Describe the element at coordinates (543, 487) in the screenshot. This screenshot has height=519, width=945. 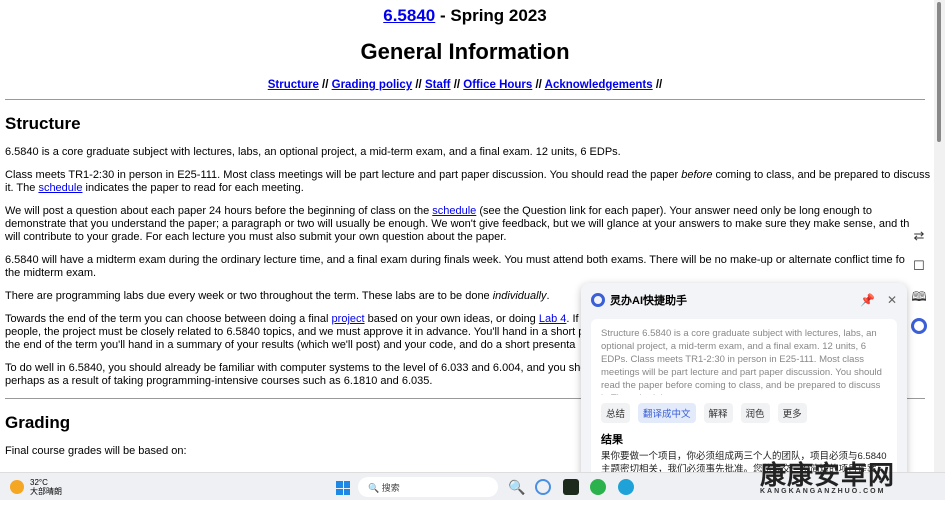
I see `app-icon` at that location.